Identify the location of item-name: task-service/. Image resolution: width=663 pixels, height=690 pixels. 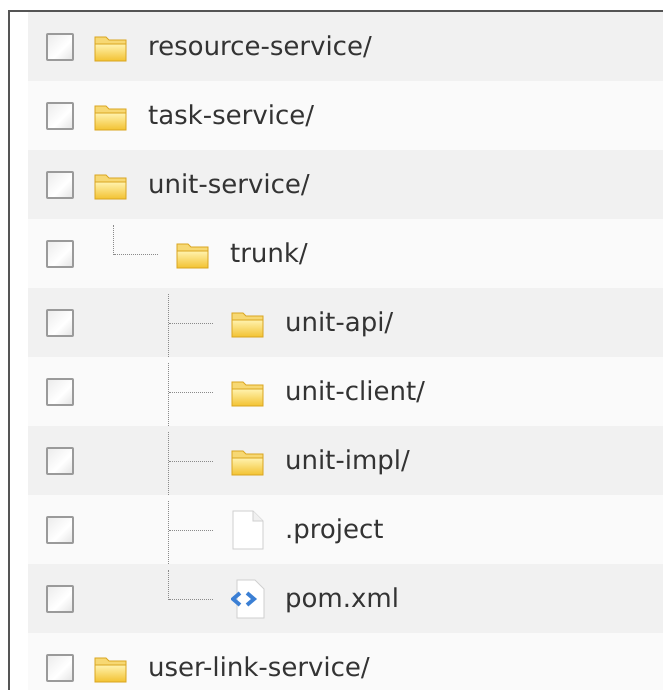
(231, 115).